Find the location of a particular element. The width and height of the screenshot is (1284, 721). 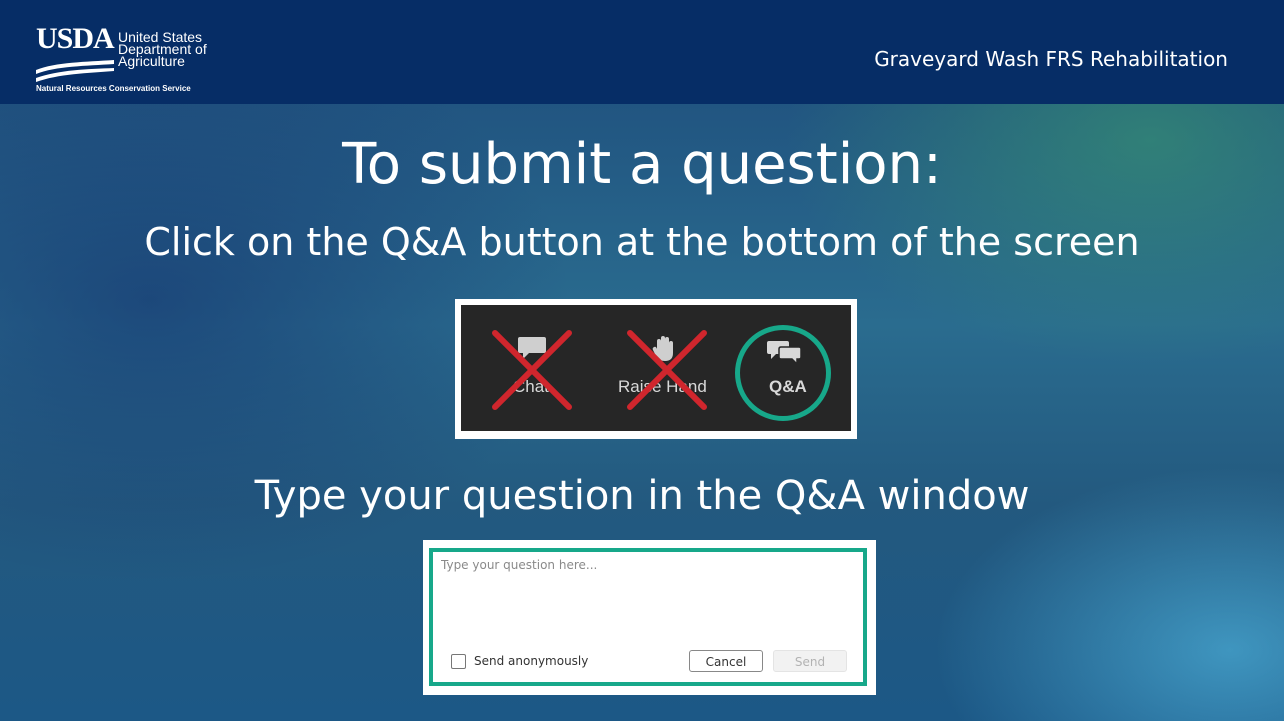

raise-hand-button: Raise Hand is located at coordinates (666, 368).